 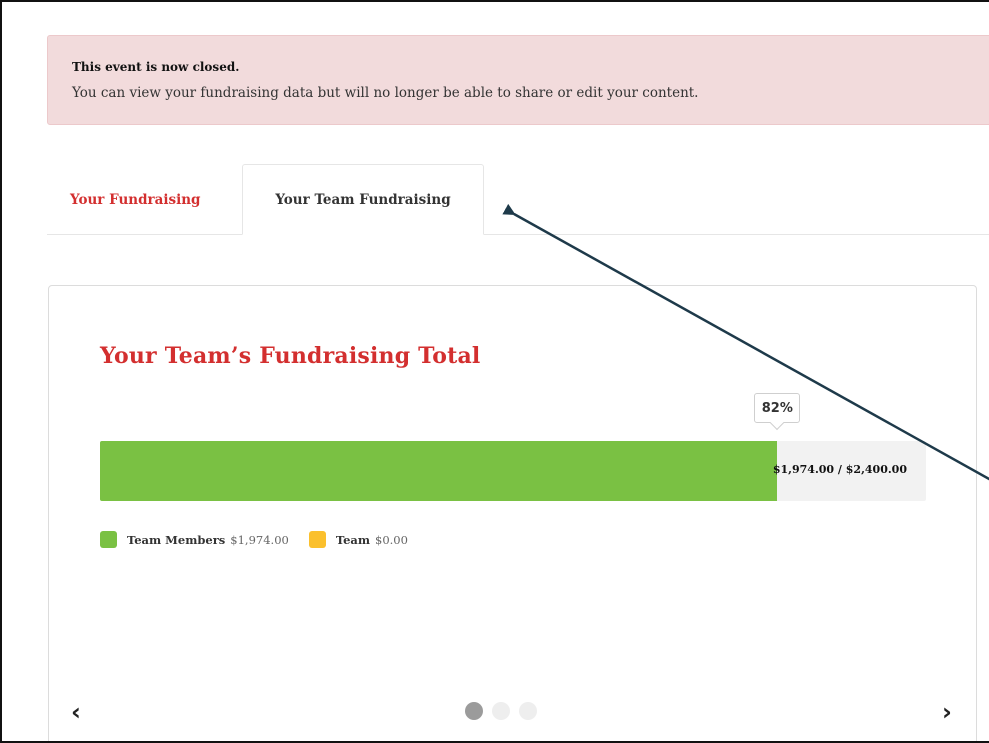 I want to click on legend-label-team-members: Team Members, so click(x=176, y=539).